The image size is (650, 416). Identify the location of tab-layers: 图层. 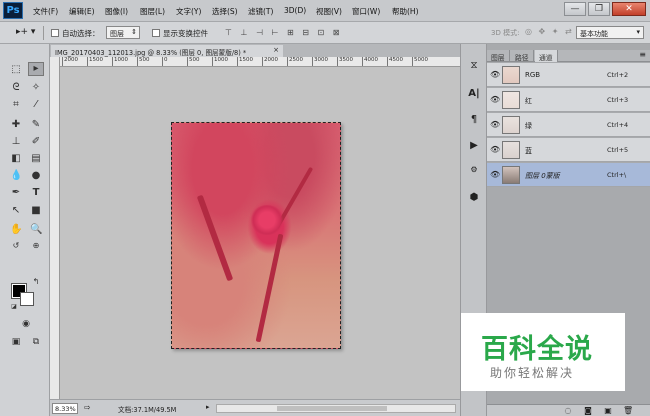
(498, 56).